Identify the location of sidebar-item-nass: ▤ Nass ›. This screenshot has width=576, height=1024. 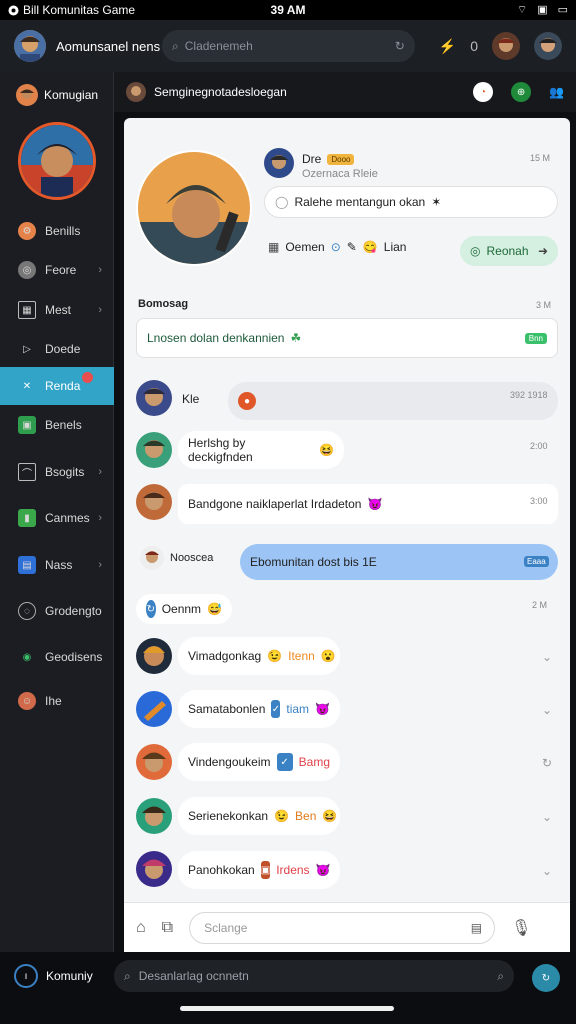
(57, 565).